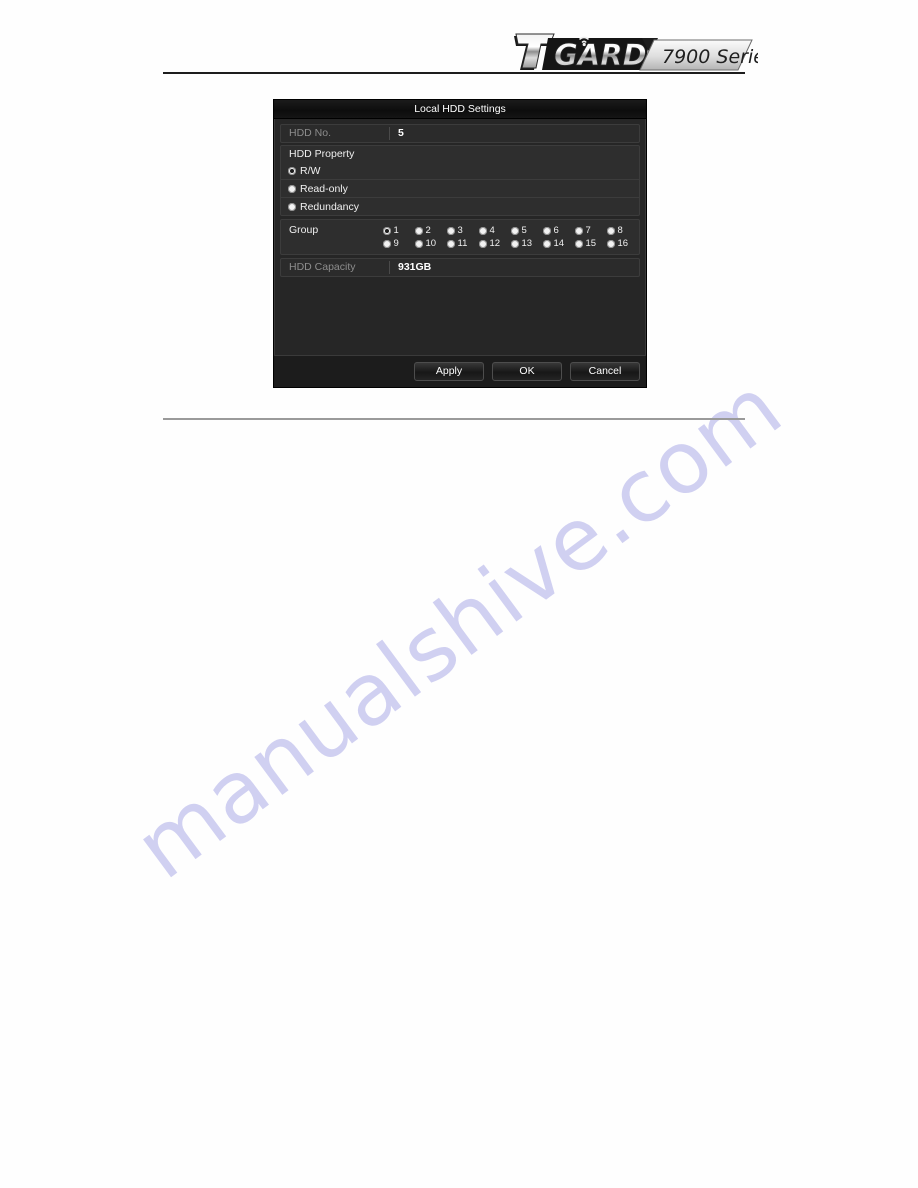 This screenshot has height=1188, width=918. What do you see at coordinates (515, 230) in the screenshot?
I see `radio-group-5-icon` at bounding box center [515, 230].